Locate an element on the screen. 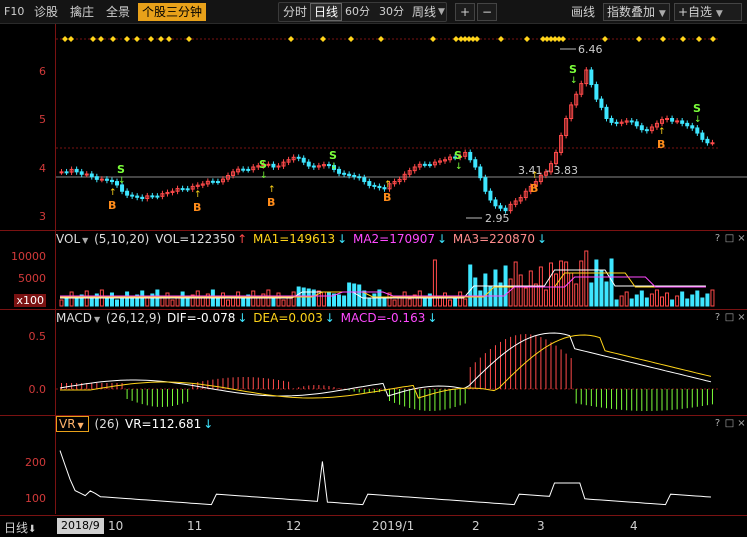 The image size is (747, 537). vr-line is located at coordinates (385, 478).